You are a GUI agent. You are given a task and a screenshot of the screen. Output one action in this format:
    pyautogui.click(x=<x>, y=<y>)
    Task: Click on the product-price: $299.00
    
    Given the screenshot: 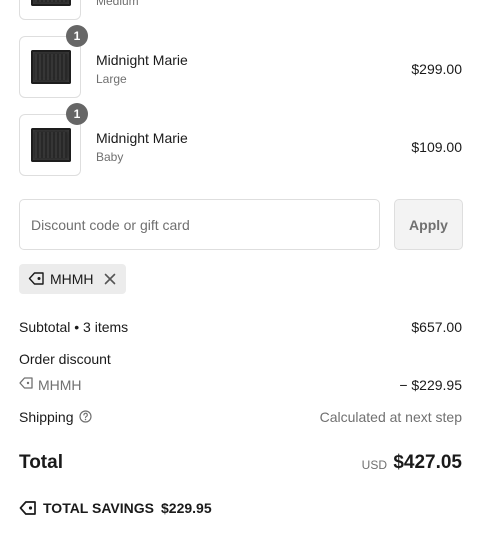 What is the action you would take?
    pyautogui.click(x=436, y=69)
    